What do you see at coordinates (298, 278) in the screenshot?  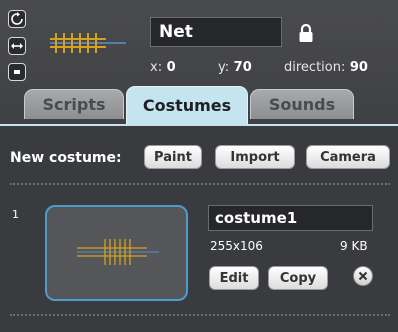 I see `copy-button: Copy` at bounding box center [298, 278].